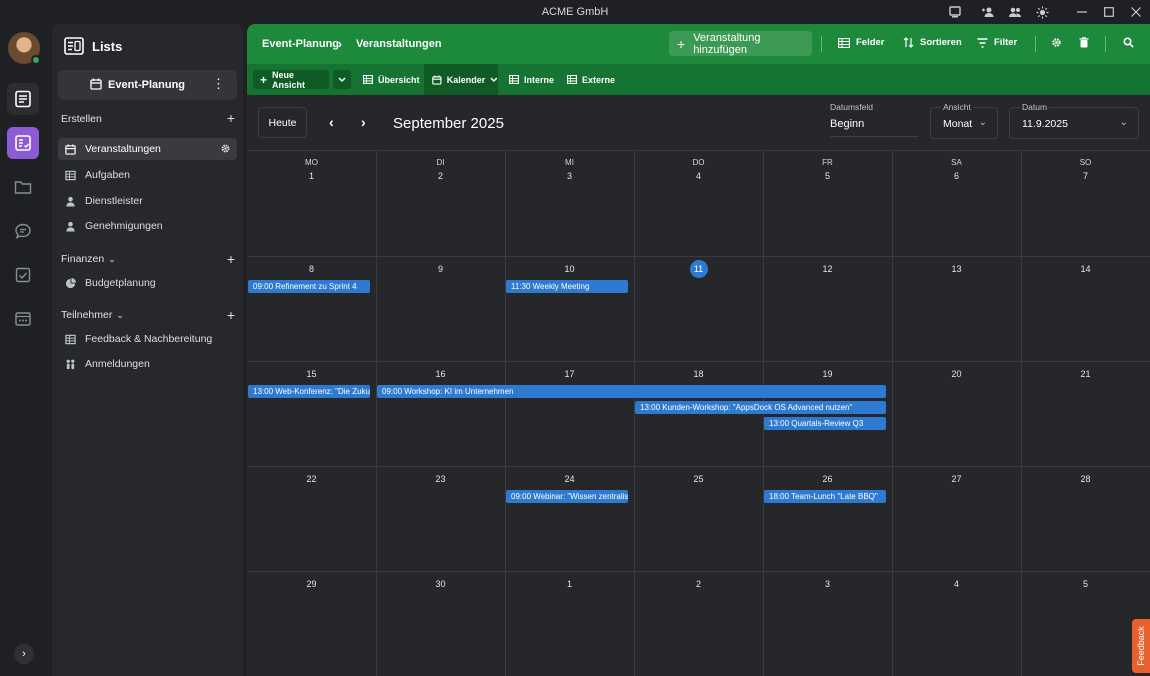 Image resolution: width=1150 pixels, height=676 pixels. What do you see at coordinates (1074, 120) in the screenshot?
I see `date-picker: Datum 11.9.2025 ⌄` at bounding box center [1074, 120].